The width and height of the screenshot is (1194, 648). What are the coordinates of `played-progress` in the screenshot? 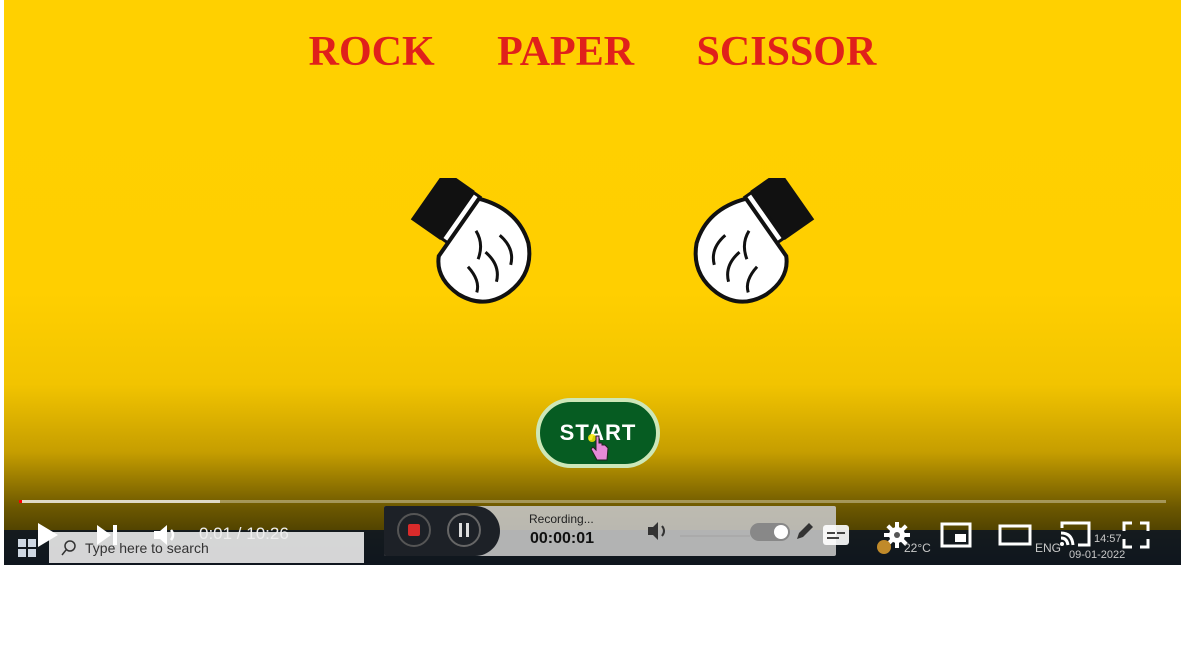 It's located at (21, 501).